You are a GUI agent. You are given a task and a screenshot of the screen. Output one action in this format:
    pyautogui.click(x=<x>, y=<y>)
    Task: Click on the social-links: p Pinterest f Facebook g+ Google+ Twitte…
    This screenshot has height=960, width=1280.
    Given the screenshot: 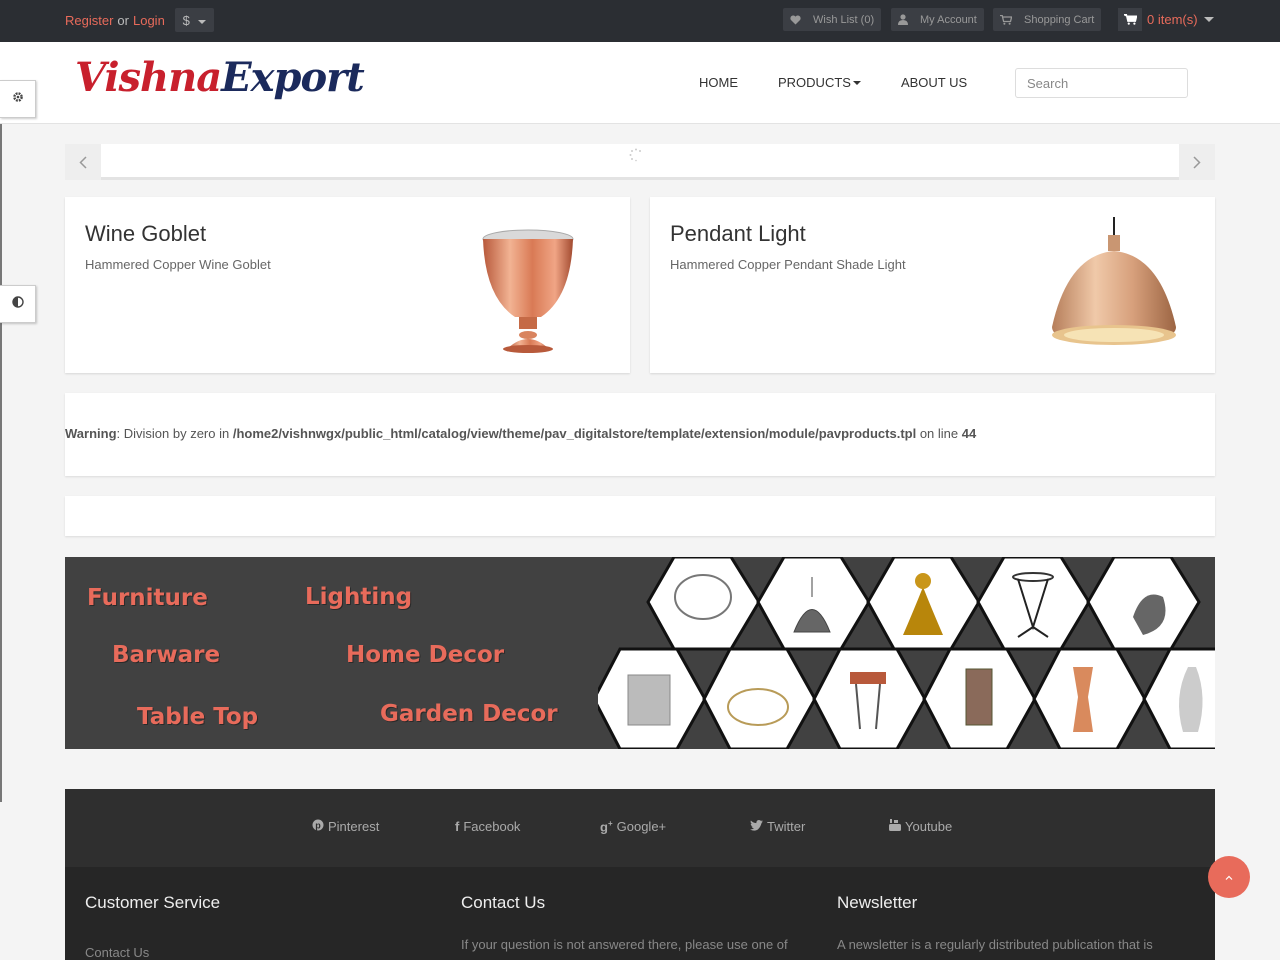 What is the action you would take?
    pyautogui.click(x=640, y=828)
    